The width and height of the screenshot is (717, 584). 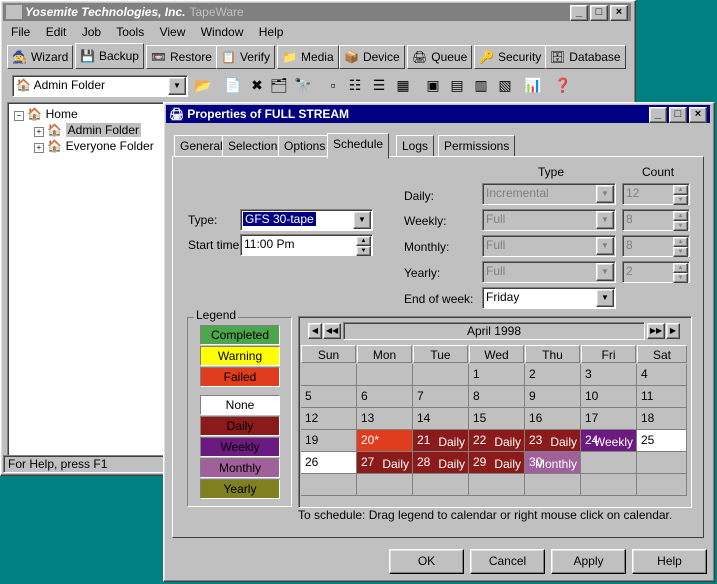 I want to click on calendar-day: 27 Daily, so click(x=385, y=463).